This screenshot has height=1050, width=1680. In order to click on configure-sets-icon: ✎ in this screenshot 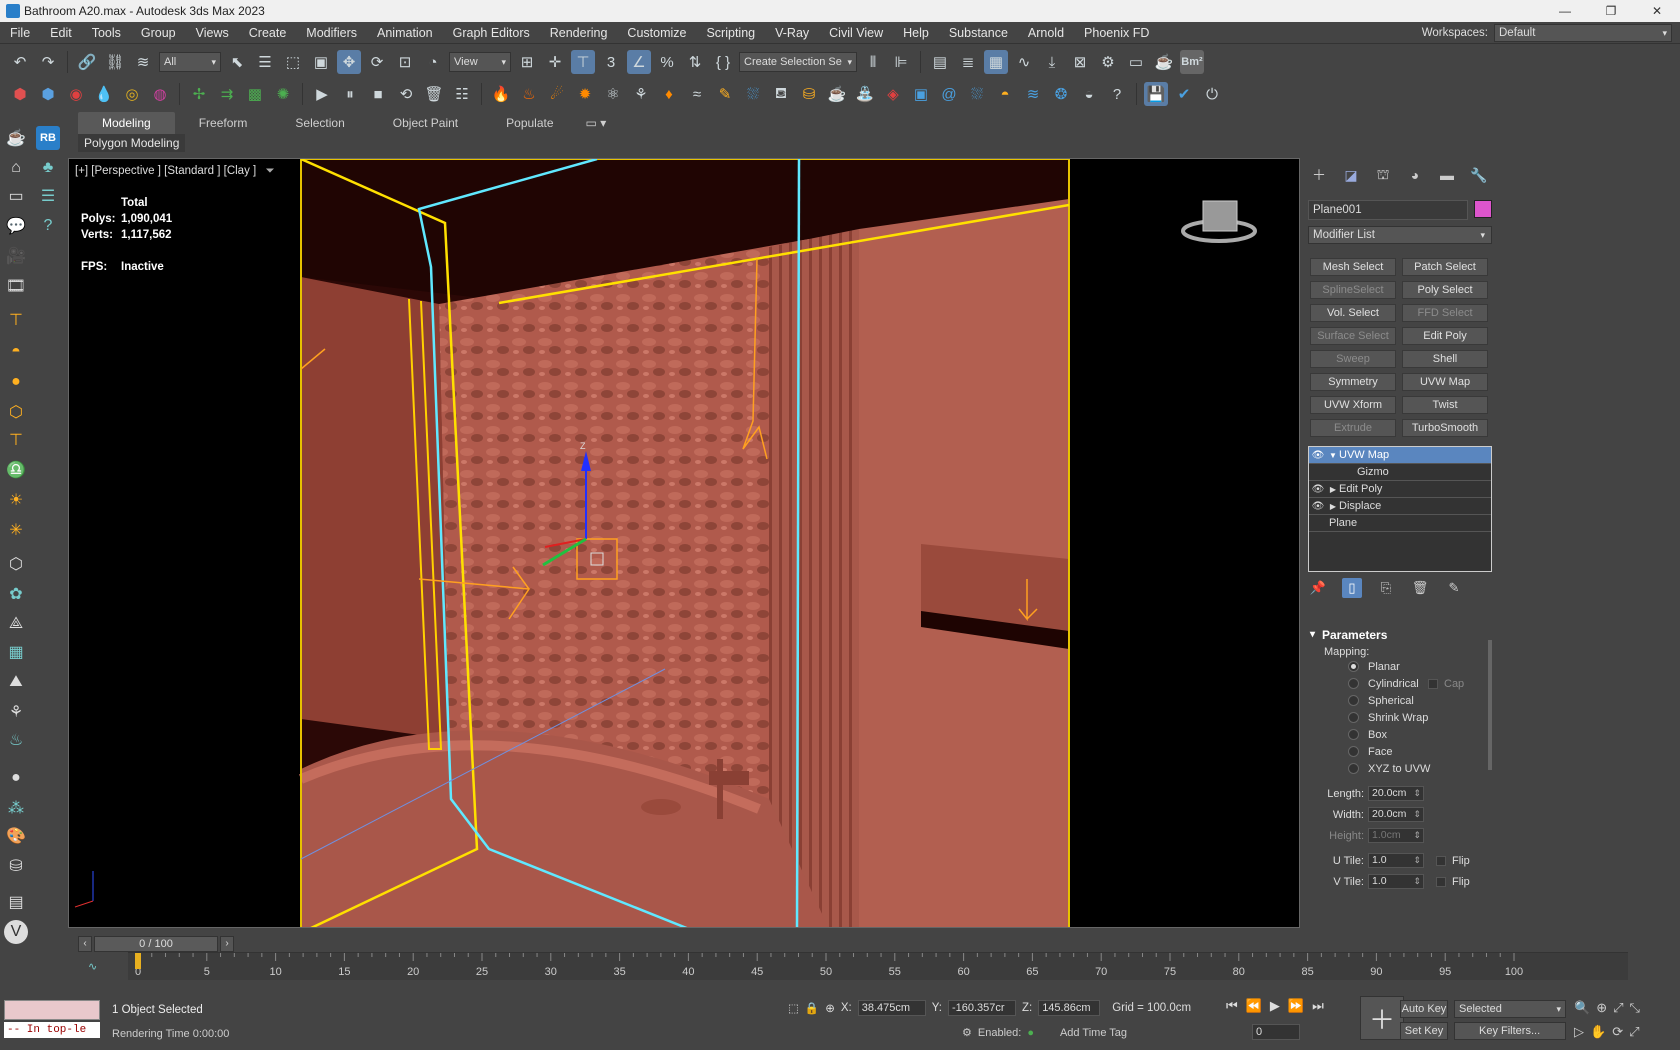, I will do `click(1454, 588)`.